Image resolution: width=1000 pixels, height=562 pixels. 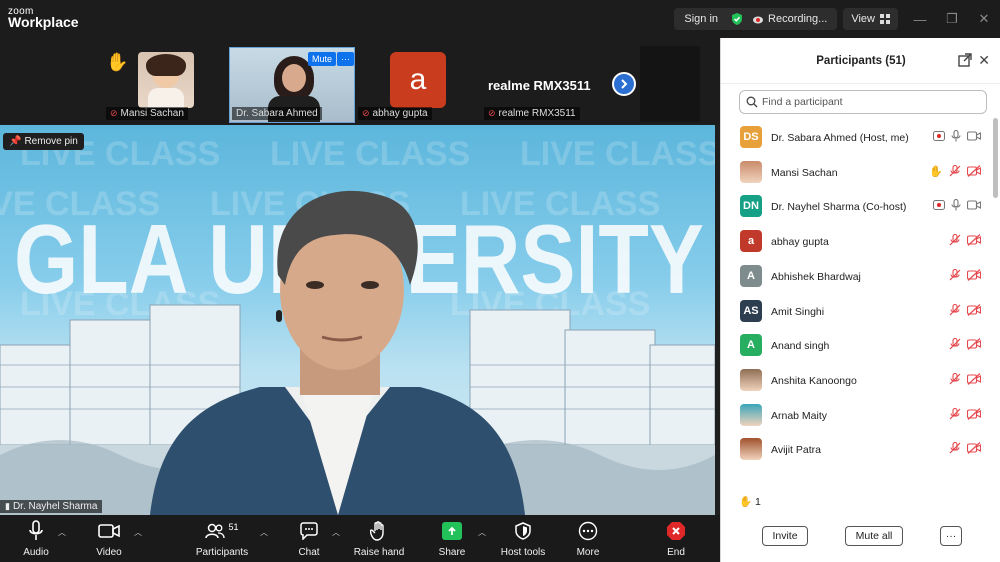 I want to click on participants-button: 51 Participants, so click(x=222, y=538).